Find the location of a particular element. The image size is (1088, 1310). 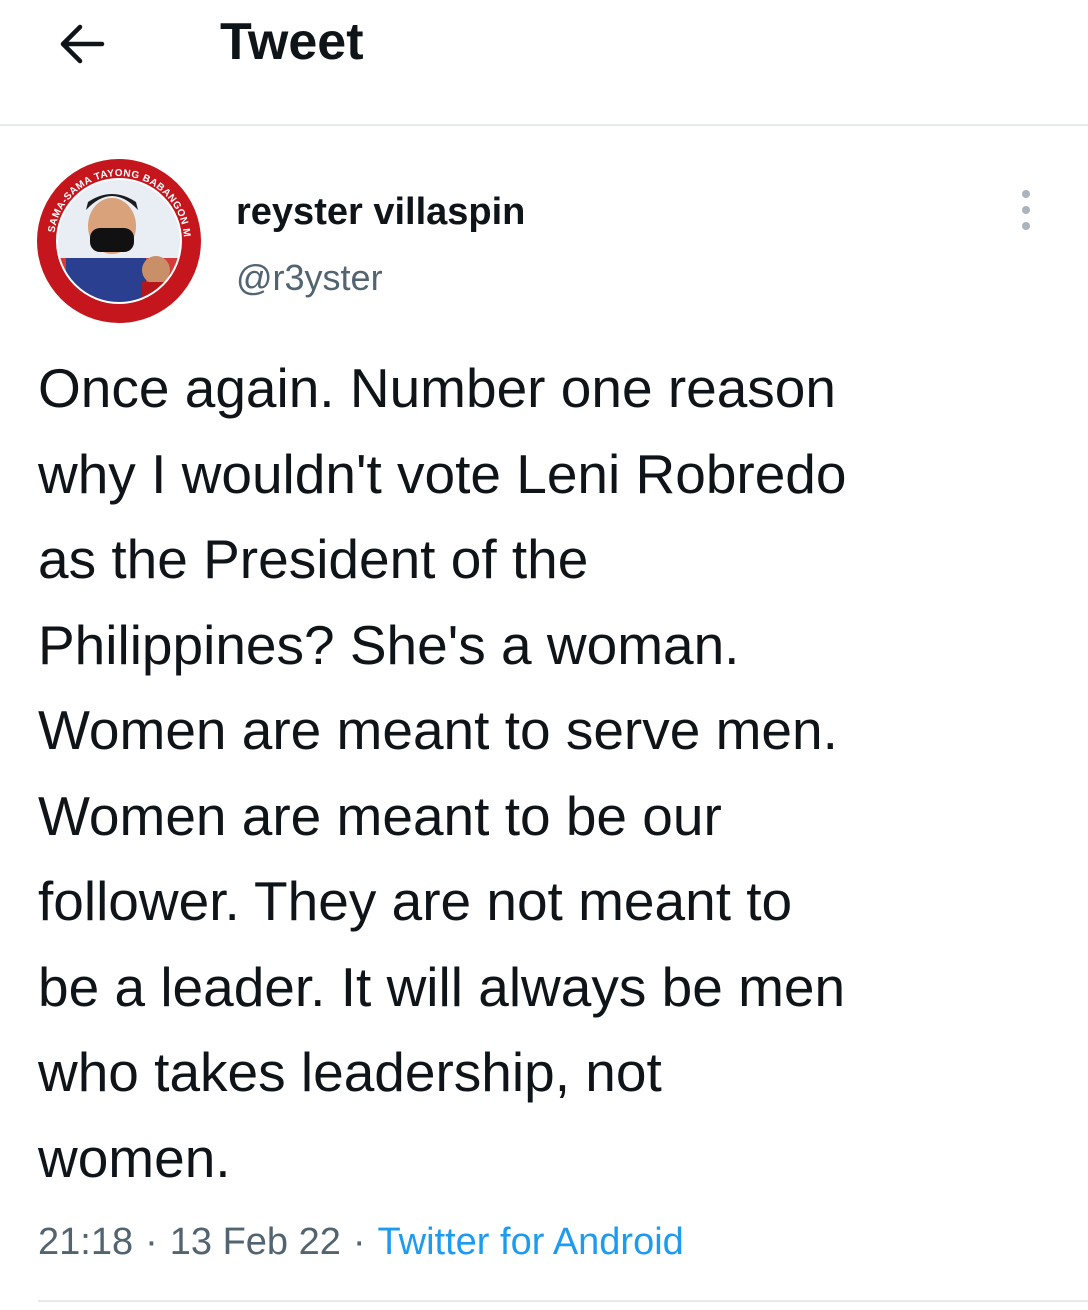

author-name: reyster villaspin is located at coordinates (380, 212).